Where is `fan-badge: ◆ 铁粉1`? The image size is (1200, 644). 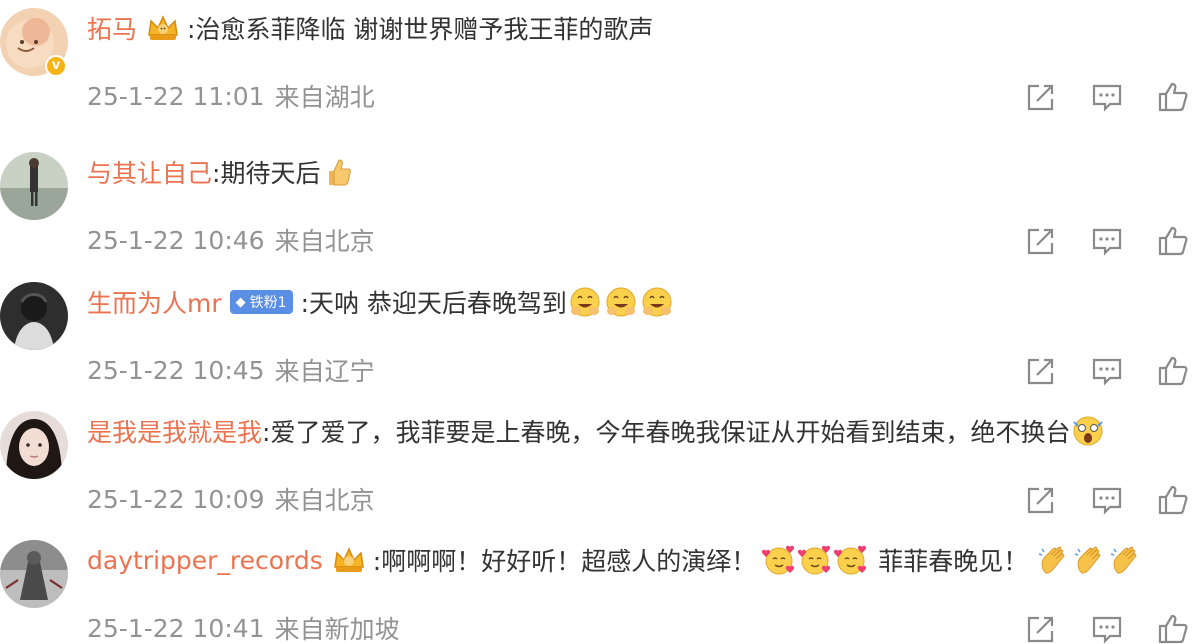
fan-badge: ◆ 铁粉1 is located at coordinates (261, 302).